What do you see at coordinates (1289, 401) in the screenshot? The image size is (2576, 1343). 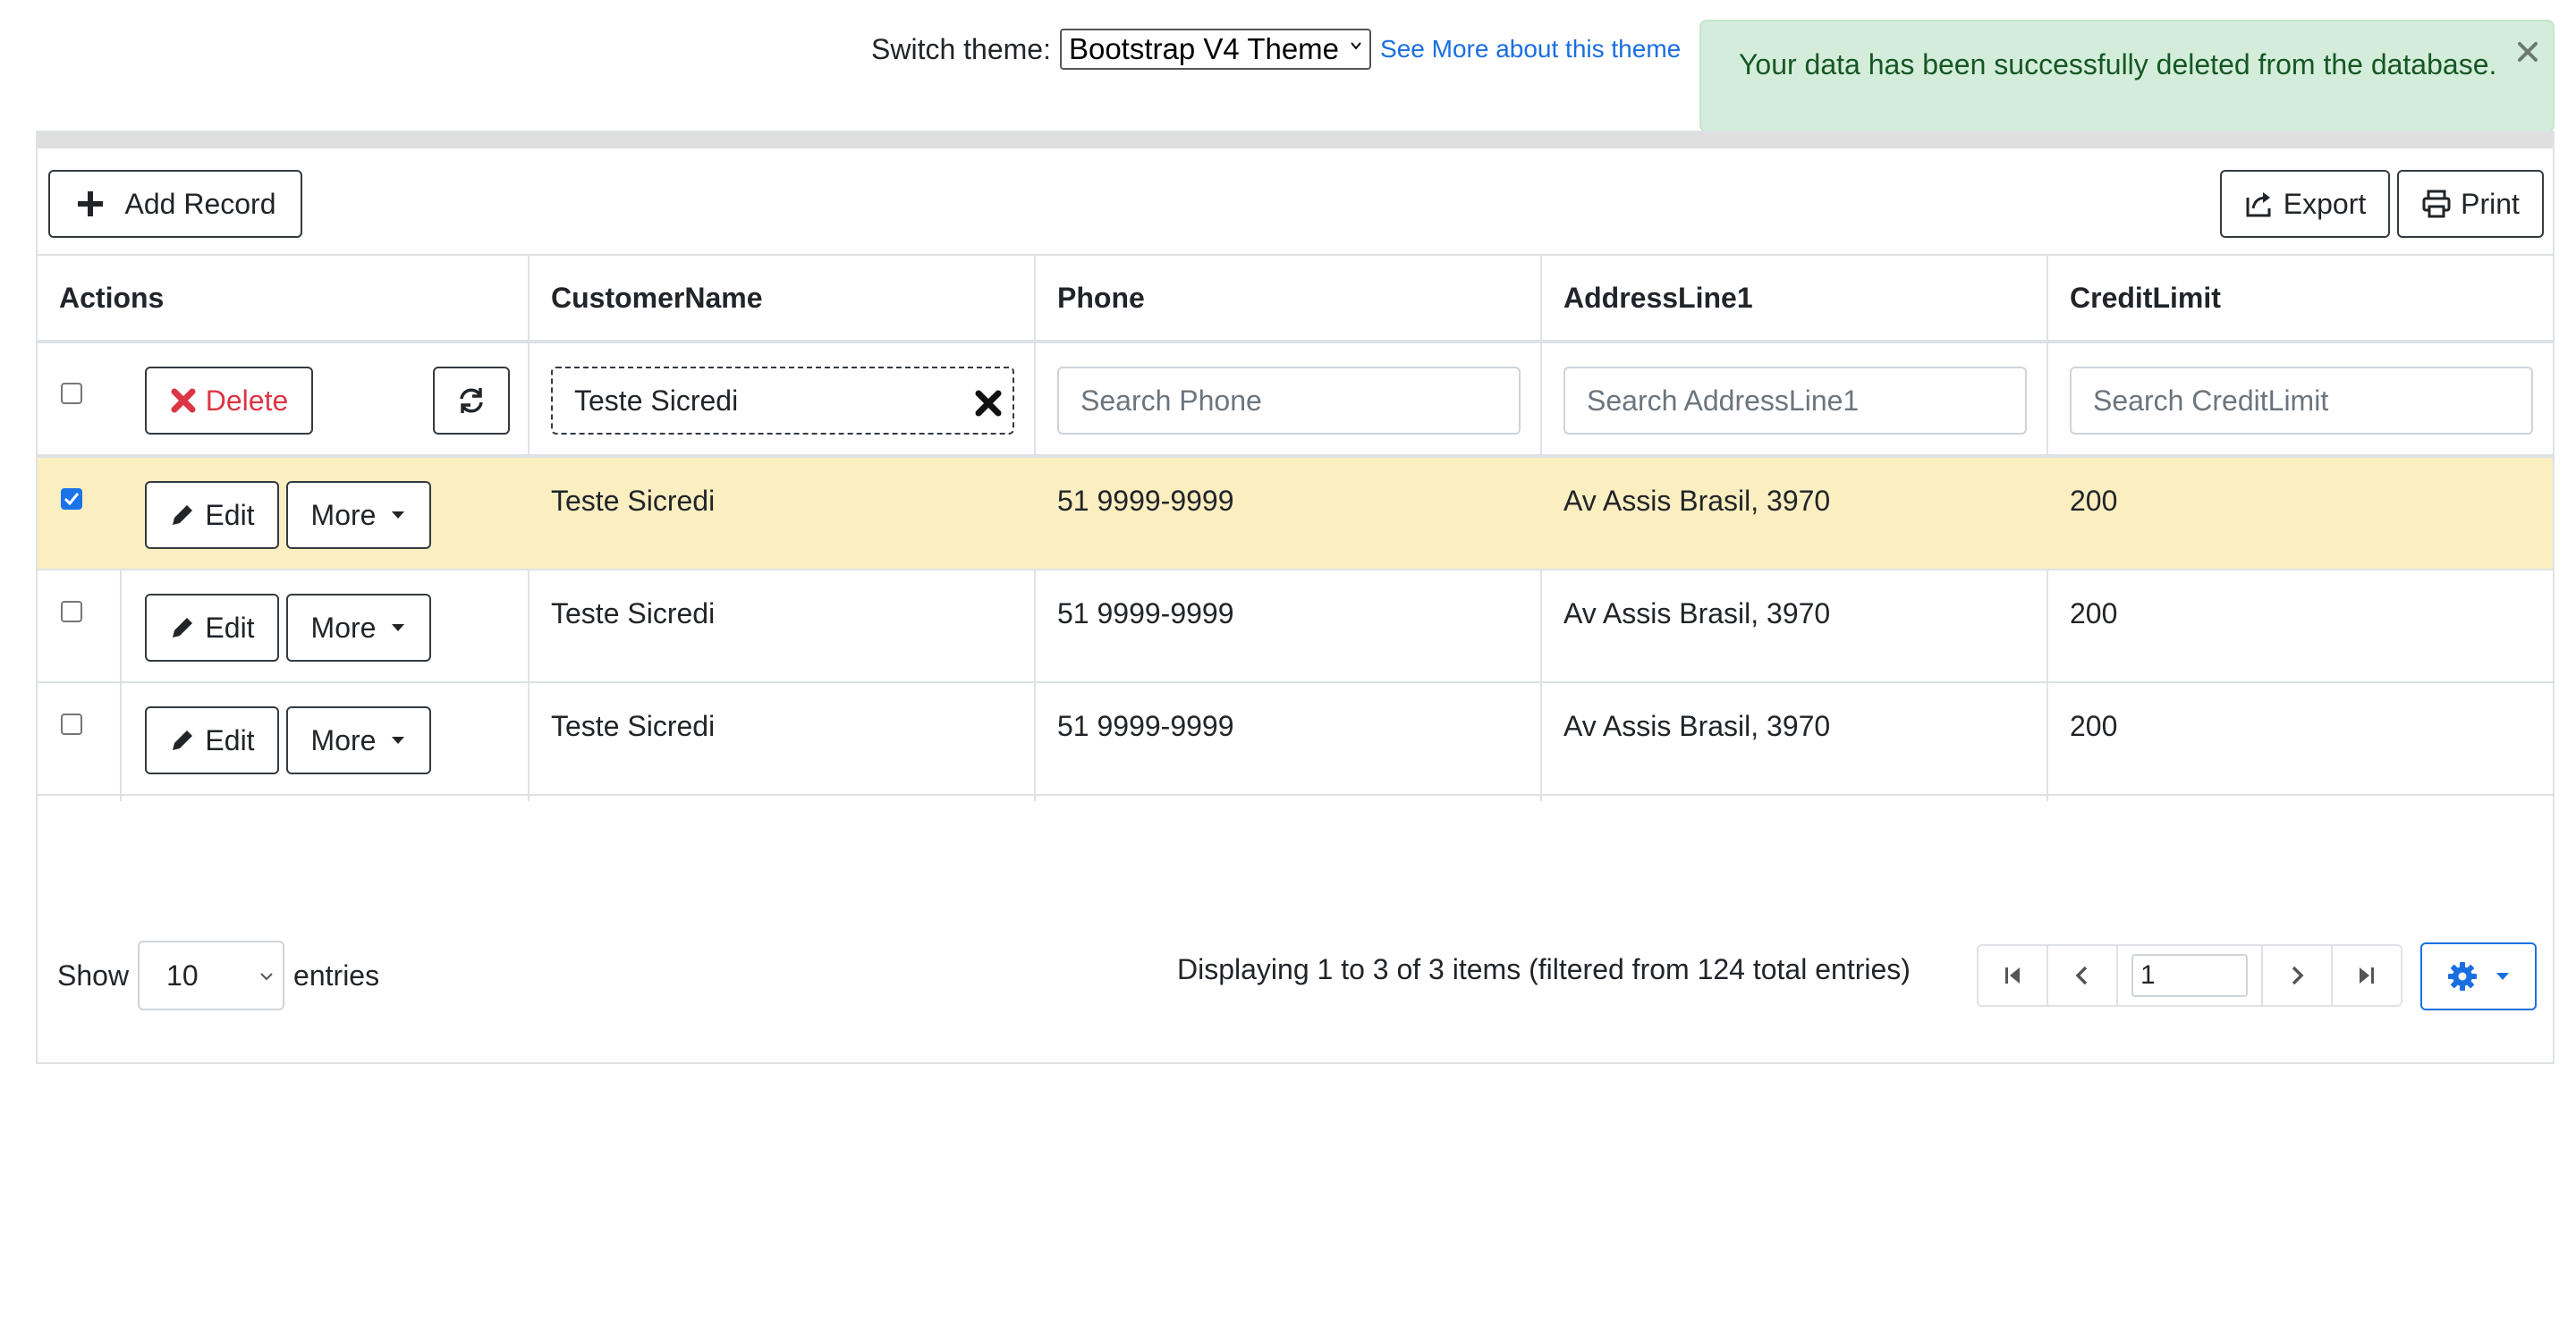 I see `phone-filter-input: Search Phone` at bounding box center [1289, 401].